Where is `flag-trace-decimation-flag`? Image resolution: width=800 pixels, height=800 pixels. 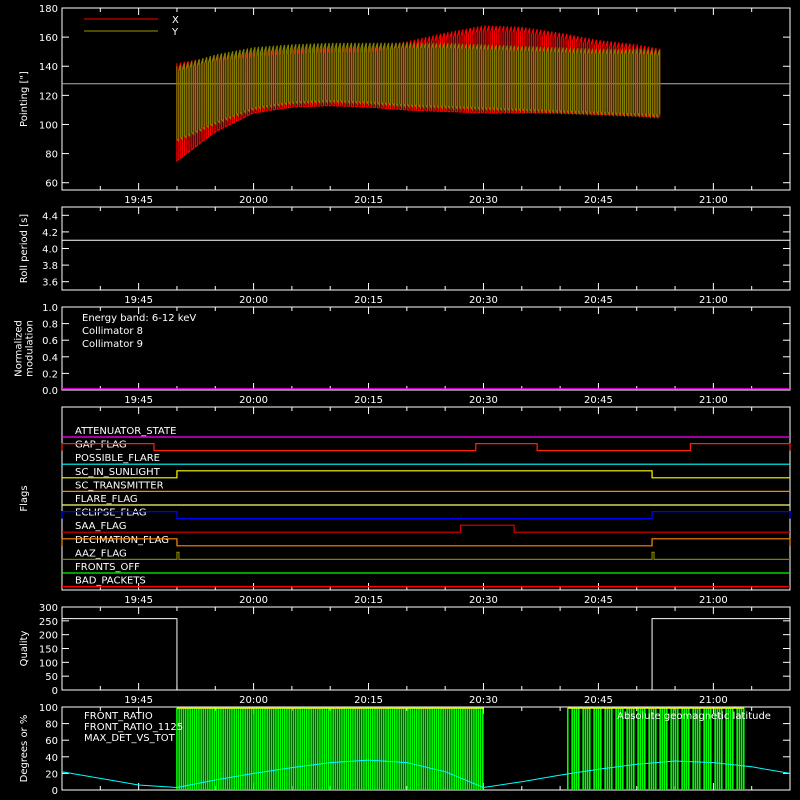 flag-trace-decimation-flag is located at coordinates (426, 542).